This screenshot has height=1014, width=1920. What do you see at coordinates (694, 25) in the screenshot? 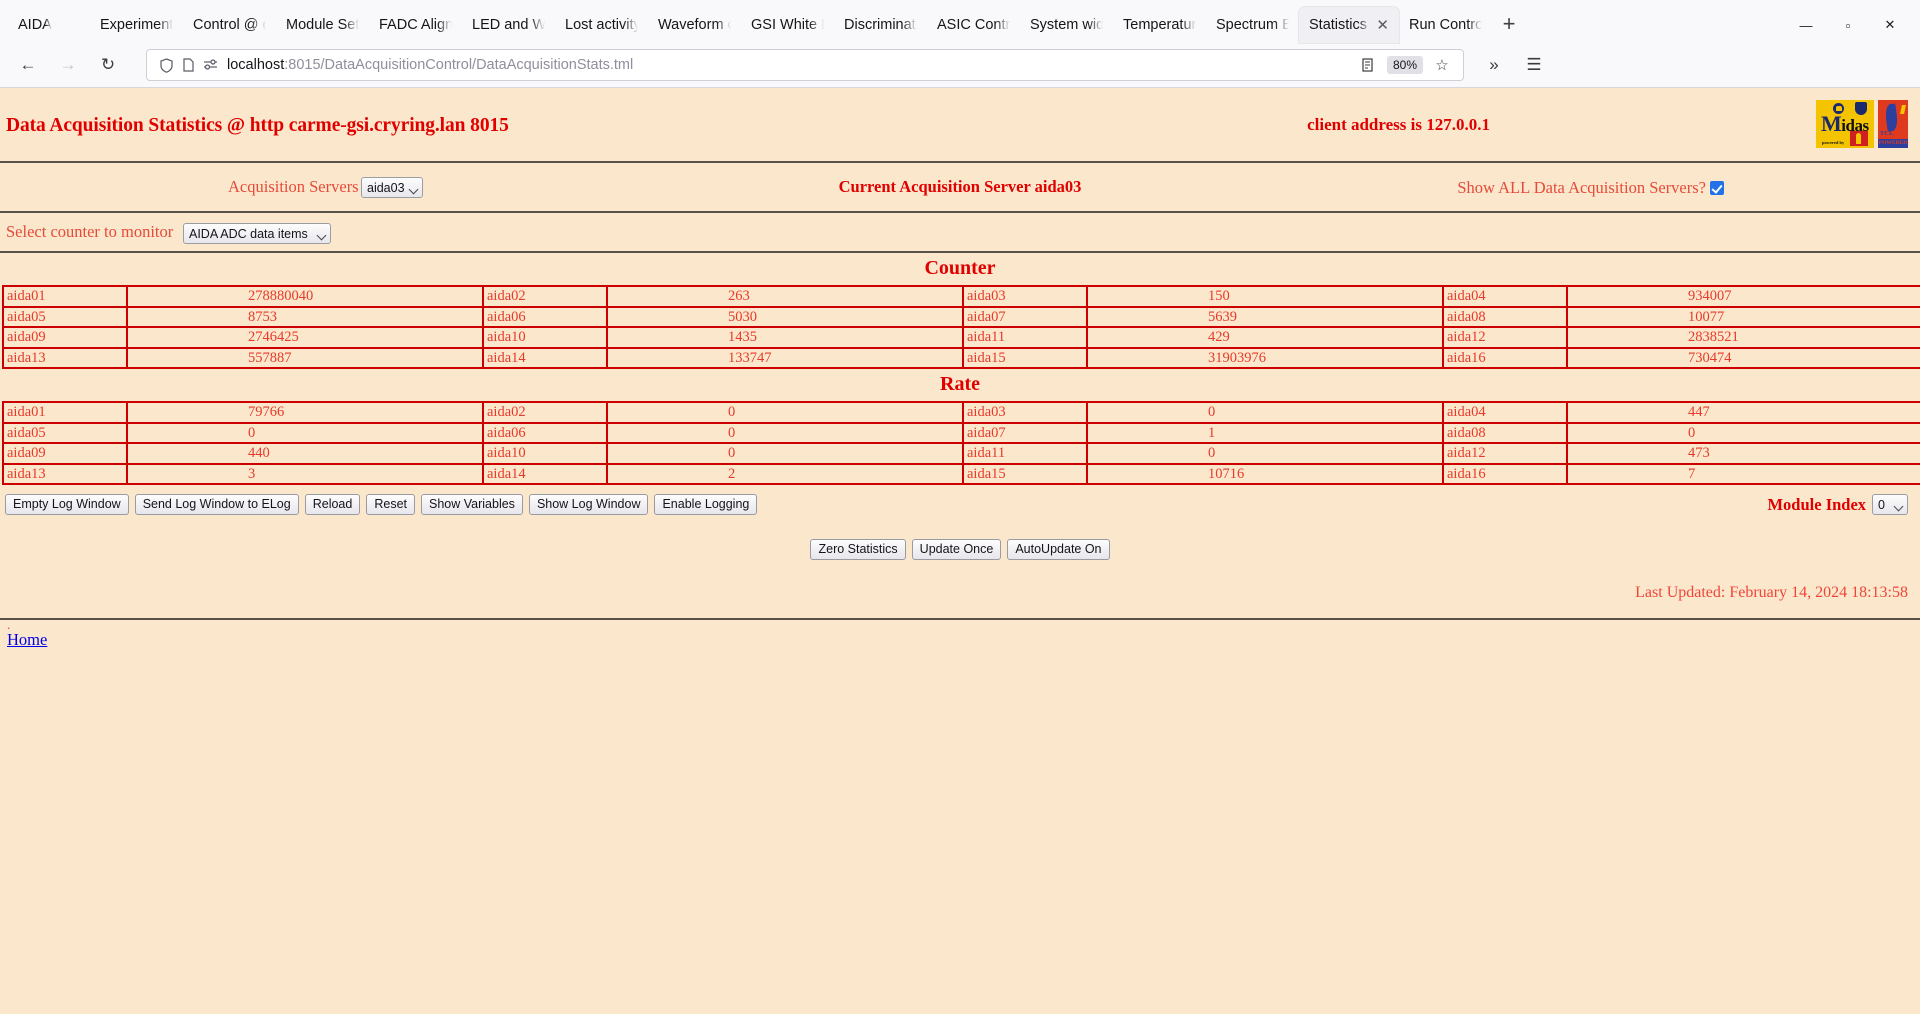
I see `browser-tab-7: Waveform ca` at bounding box center [694, 25].